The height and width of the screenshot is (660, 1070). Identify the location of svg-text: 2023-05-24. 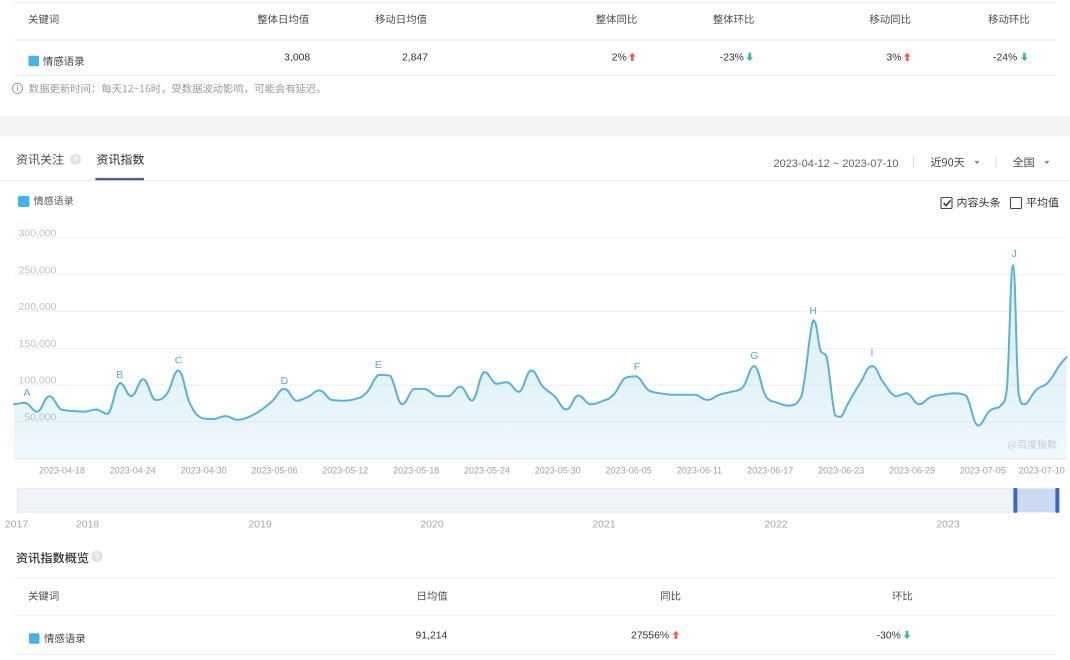
(487, 471).